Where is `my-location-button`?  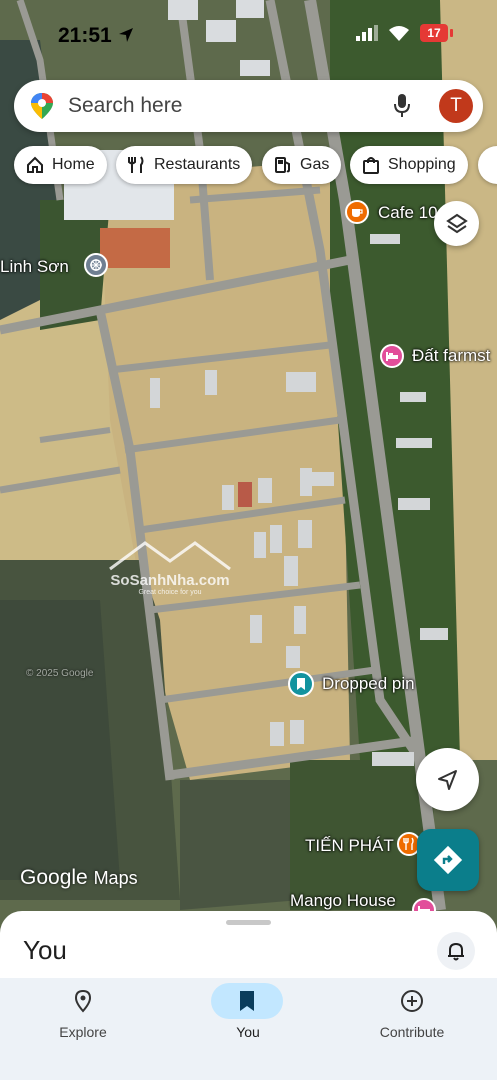
my-location-button is located at coordinates (447, 779).